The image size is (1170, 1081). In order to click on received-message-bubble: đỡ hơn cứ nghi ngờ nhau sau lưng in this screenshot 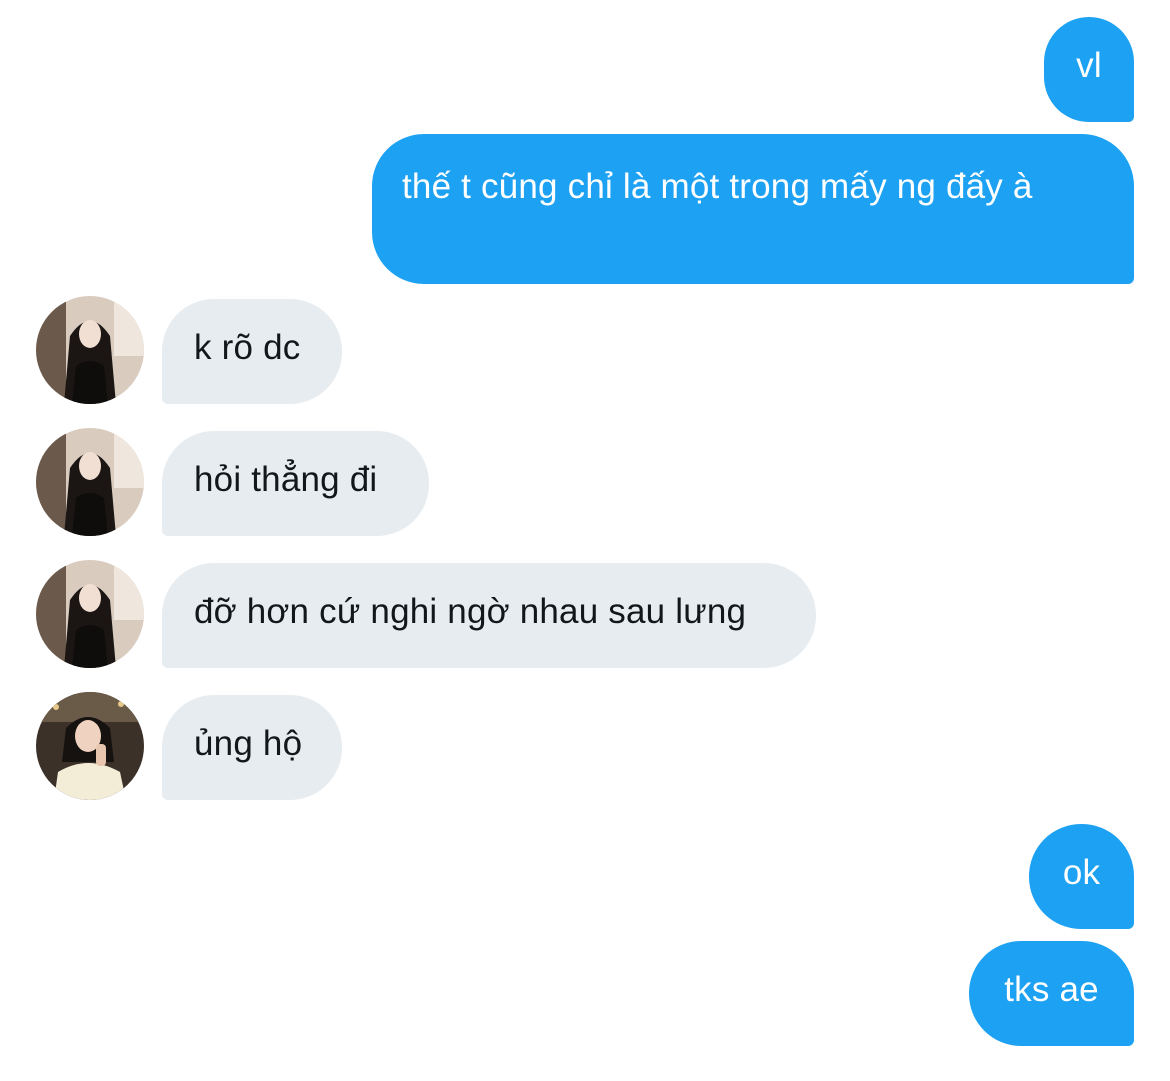, I will do `click(489, 615)`.